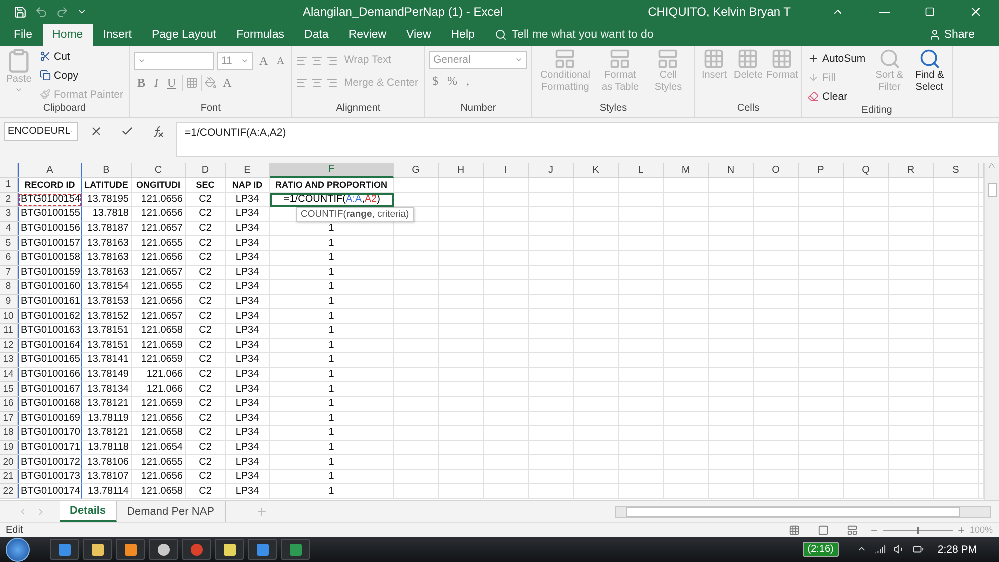  I want to click on ribbon-tab: Page Layout, so click(184, 35).